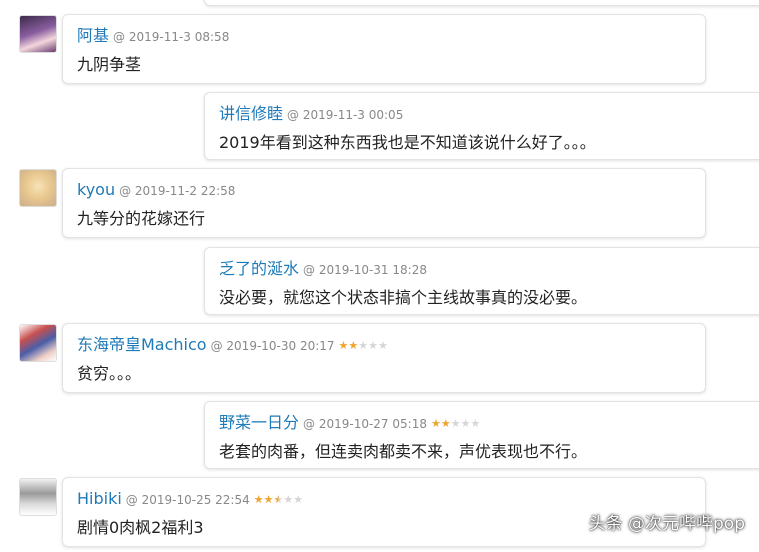 This screenshot has height=552, width=759. Describe the element at coordinates (345, 115) in the screenshot. I see `comment-date: @ 2019-11-3 00:05` at that location.